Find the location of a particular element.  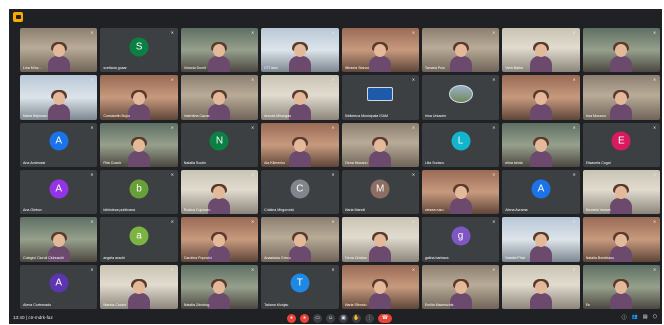

participant-tile: ✕ Marina Coslov is located at coordinates (139, 286).